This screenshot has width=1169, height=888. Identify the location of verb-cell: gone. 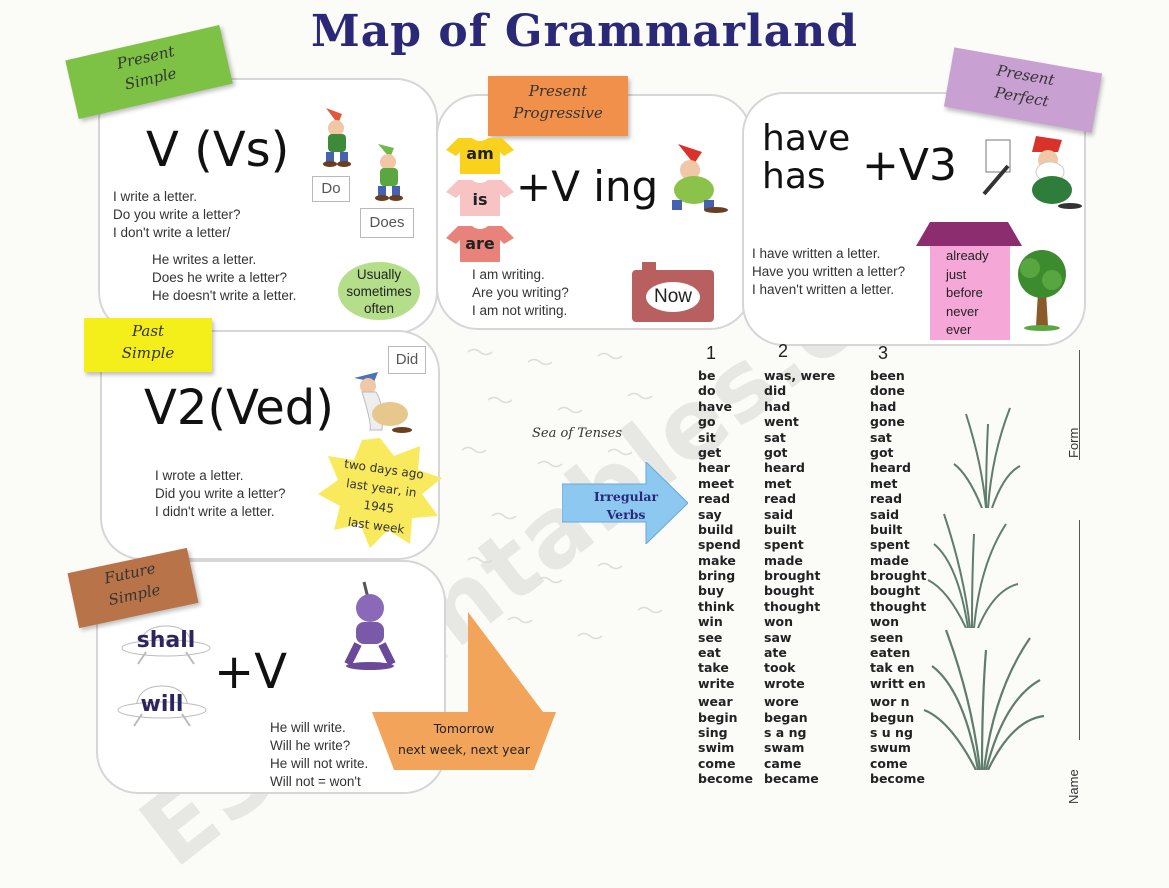
(887, 422).